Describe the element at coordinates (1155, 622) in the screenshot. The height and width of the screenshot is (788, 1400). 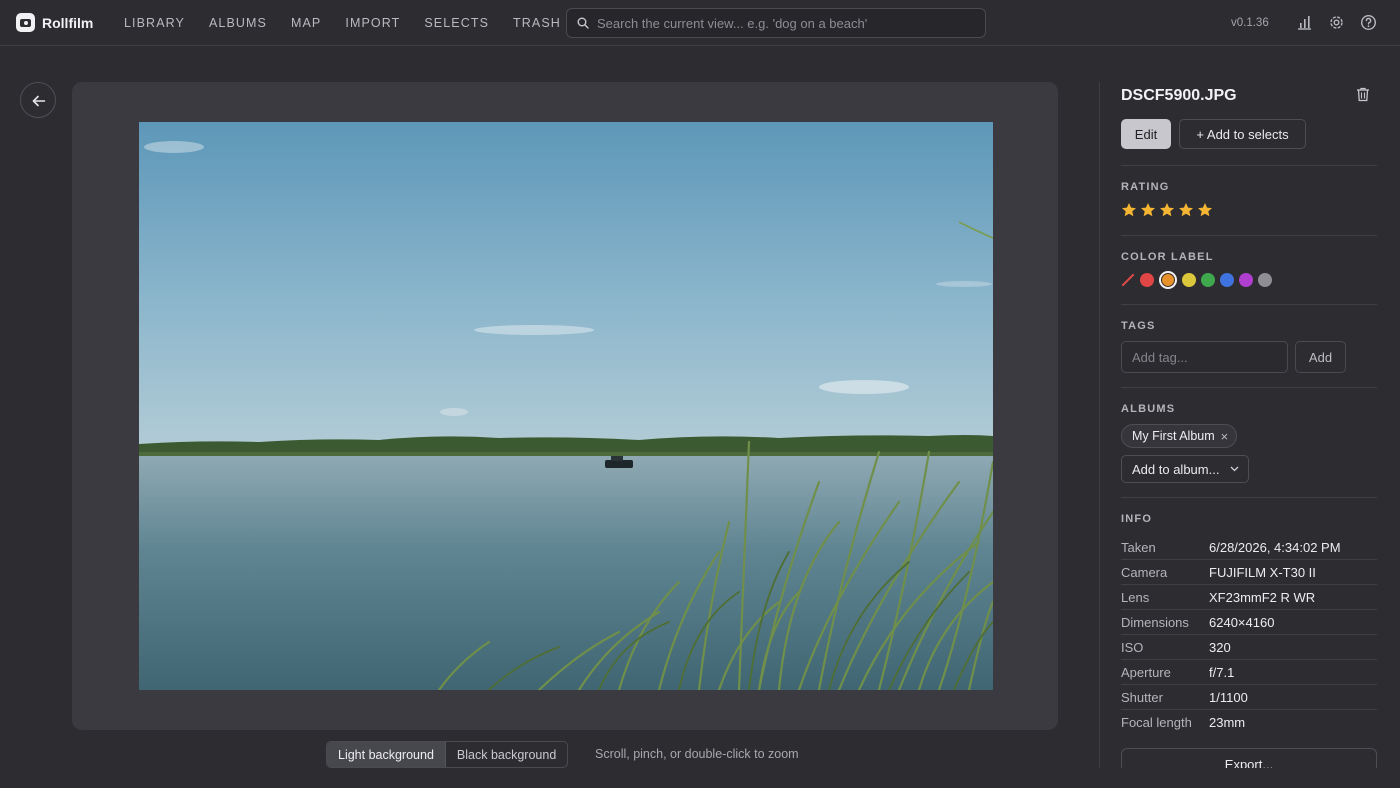
I see `info-key: Dimensions` at that location.